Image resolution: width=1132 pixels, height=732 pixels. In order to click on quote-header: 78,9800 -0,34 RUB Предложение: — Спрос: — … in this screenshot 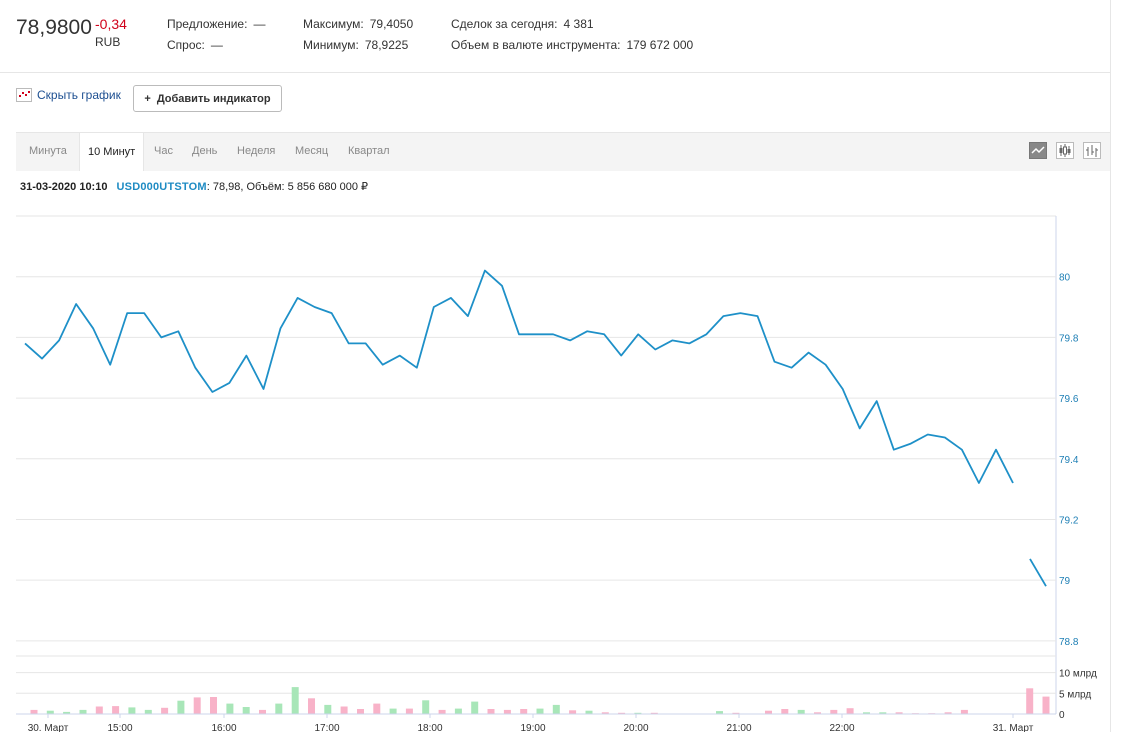, I will do `click(555, 36)`.